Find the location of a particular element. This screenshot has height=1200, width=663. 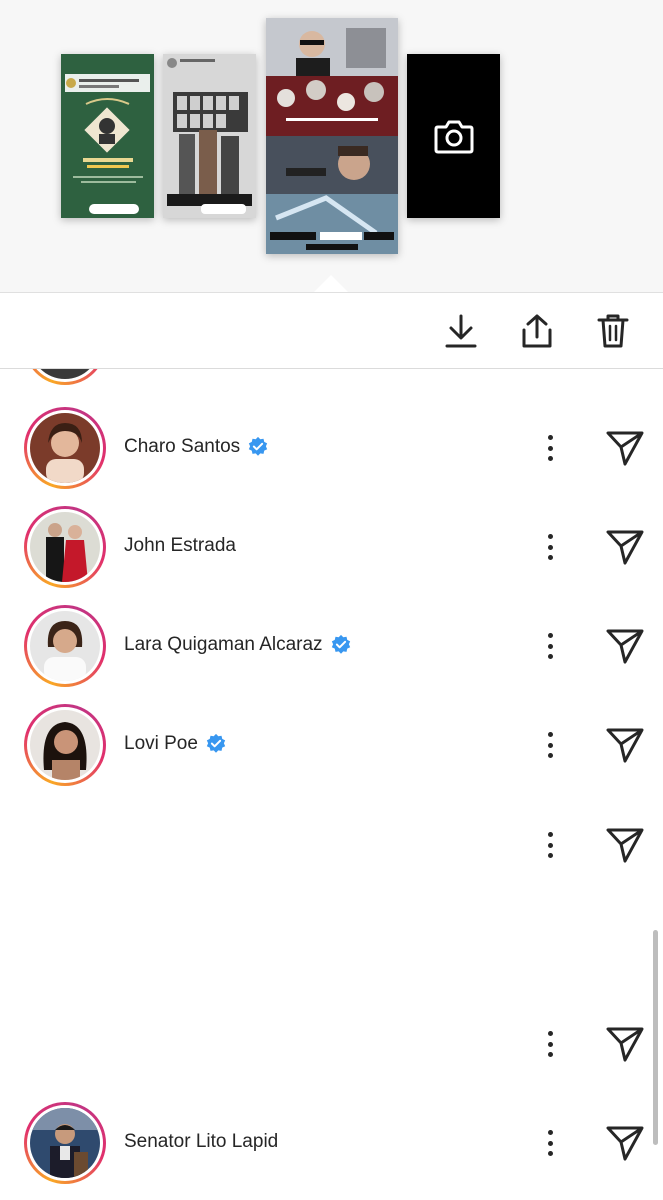

camera-icon is located at coordinates (453, 137).